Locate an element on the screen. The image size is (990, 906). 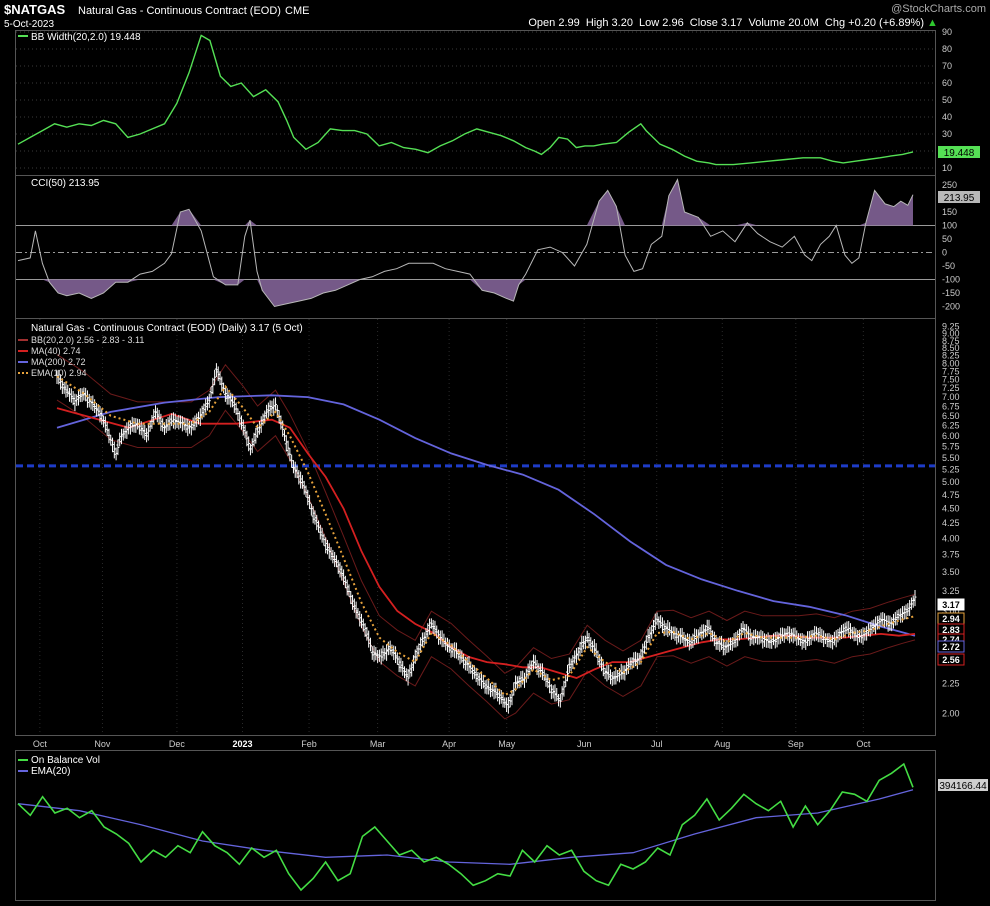
x-axis-label: Jun is located at coordinates (584, 744).